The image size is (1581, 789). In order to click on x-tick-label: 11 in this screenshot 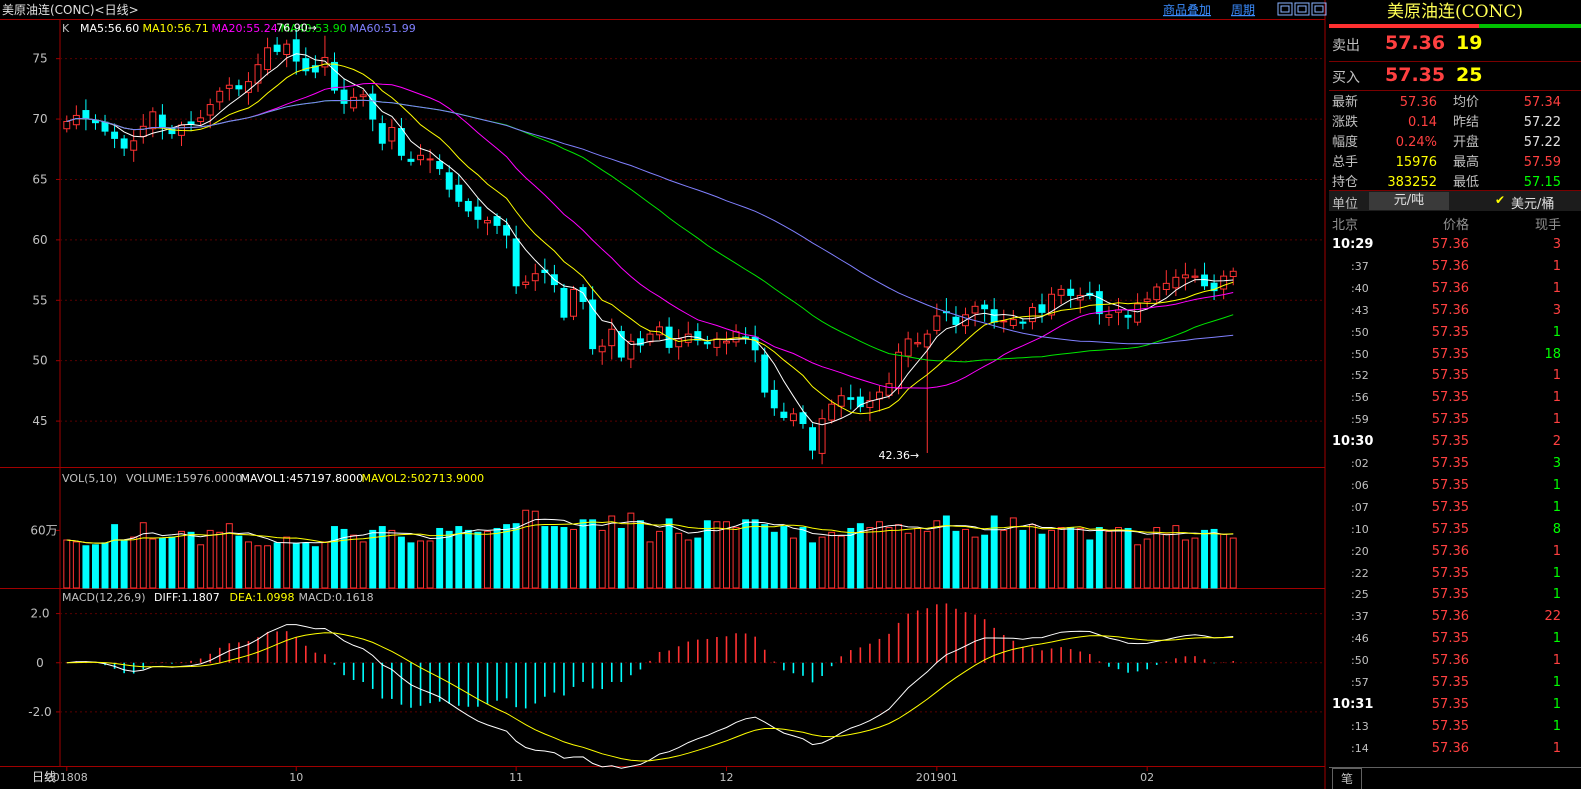, I will do `click(516, 777)`.